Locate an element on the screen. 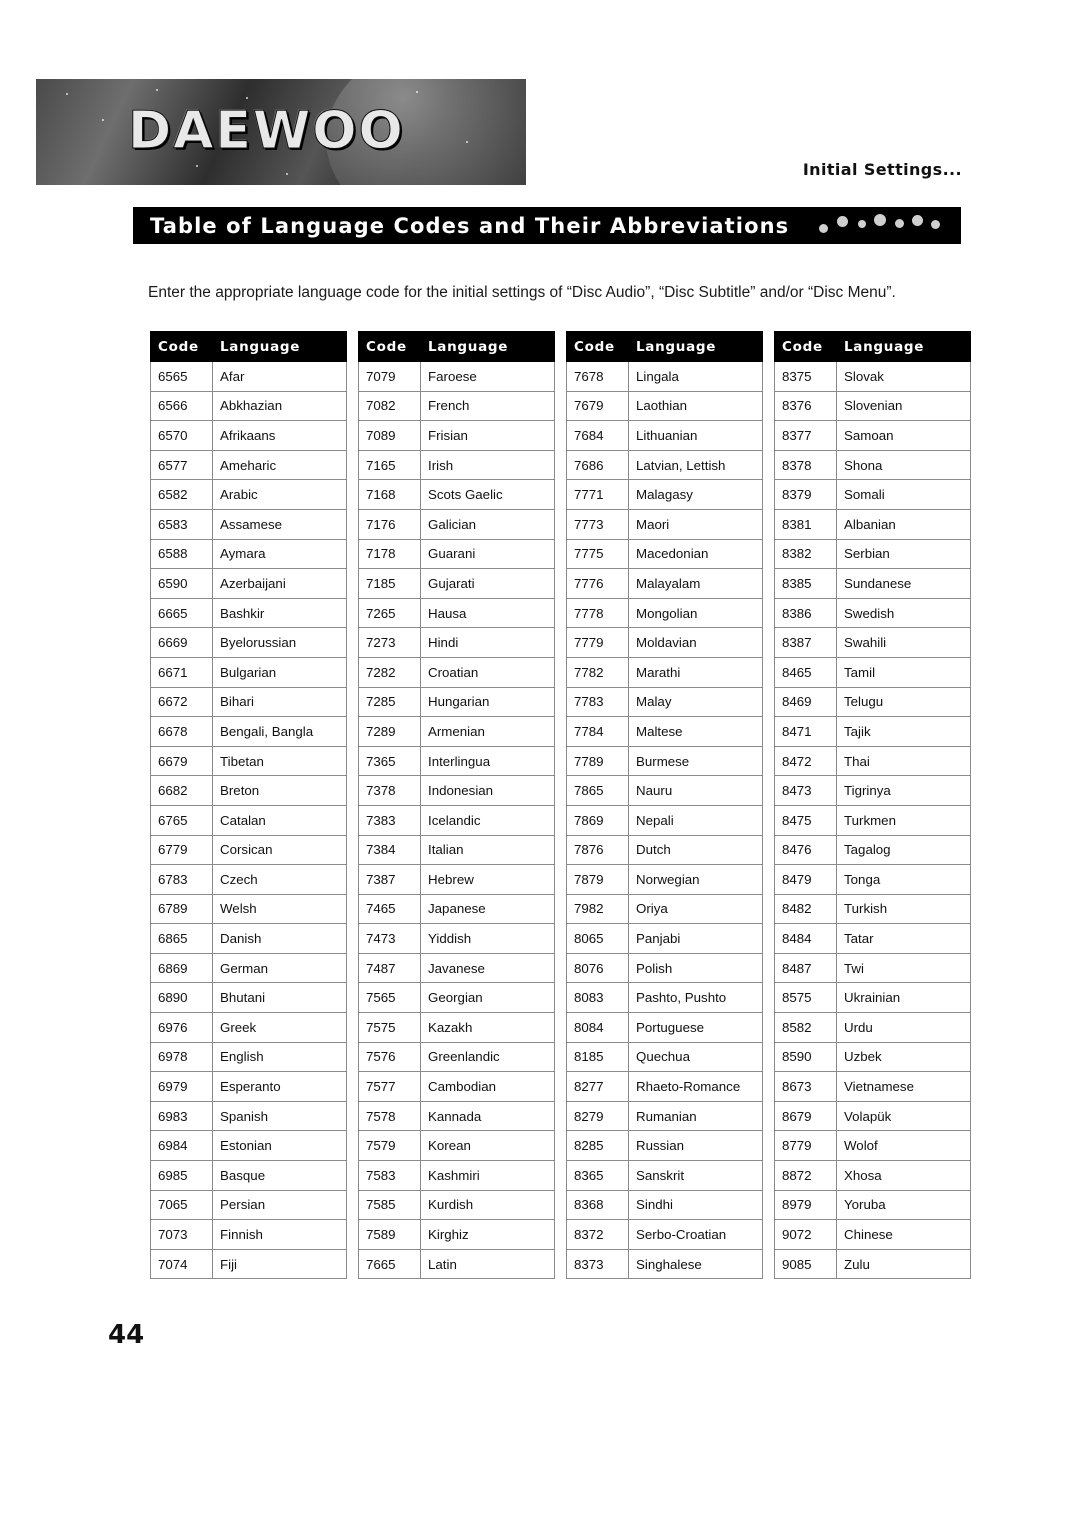  cell-code: 6583 is located at coordinates (181, 524).